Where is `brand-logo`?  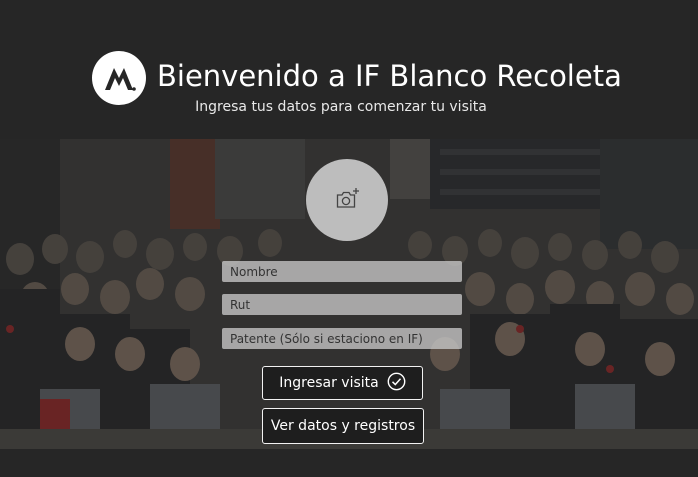 brand-logo is located at coordinates (119, 78).